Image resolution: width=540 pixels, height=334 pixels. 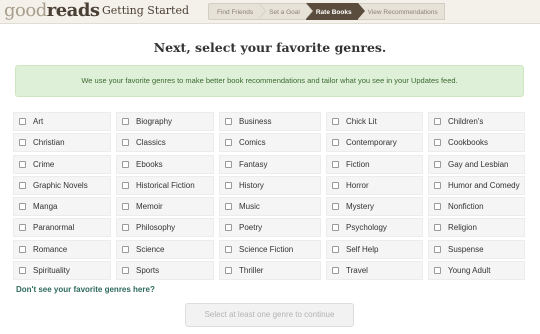 I want to click on genre-option: Suspense, so click(x=476, y=249).